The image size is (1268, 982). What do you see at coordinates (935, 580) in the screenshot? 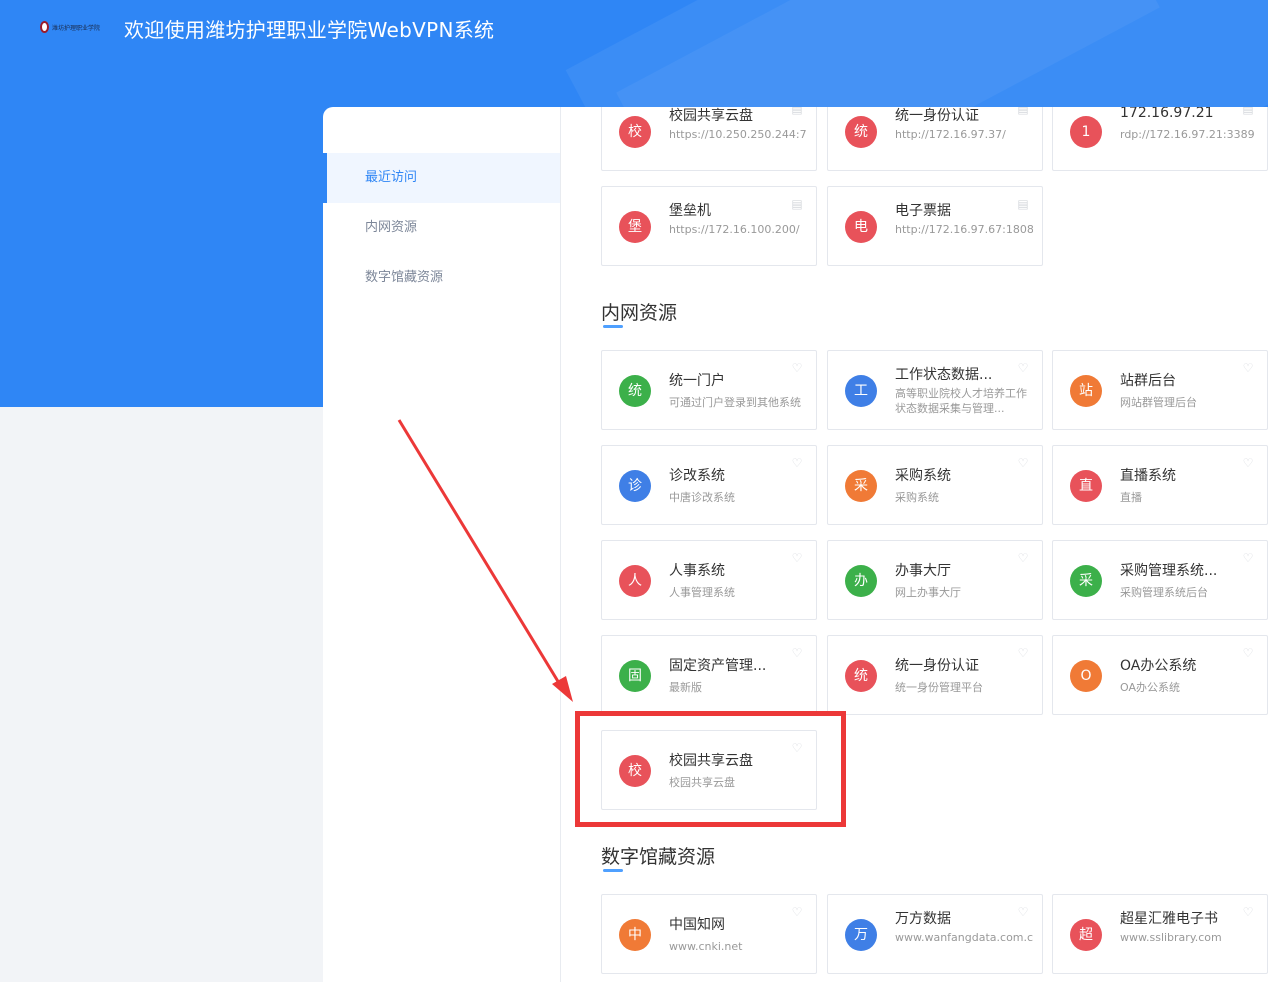
I see `resource-card: 办 办事大厅 网上办事大厅 ♡` at bounding box center [935, 580].